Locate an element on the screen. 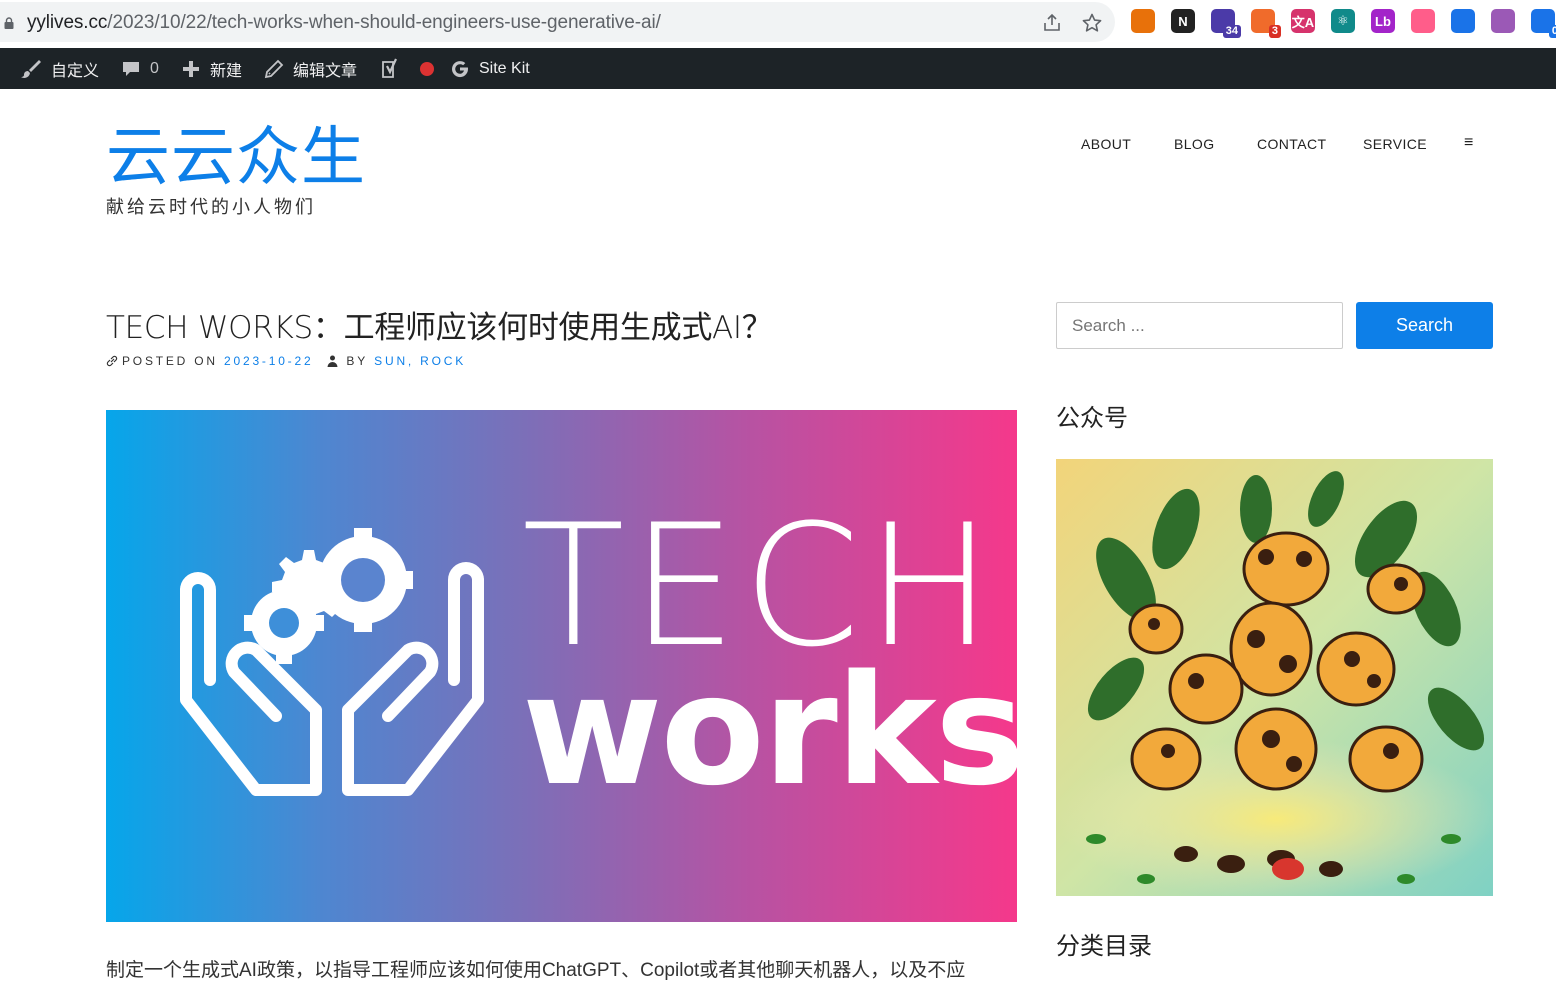  flag-ext-icon is located at coordinates (1463, 21).